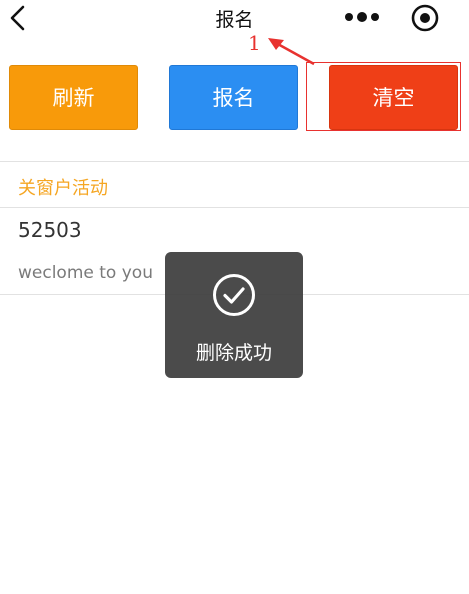 The height and width of the screenshot is (594, 469). I want to click on navigation-bar: 报名, so click(234, 18).